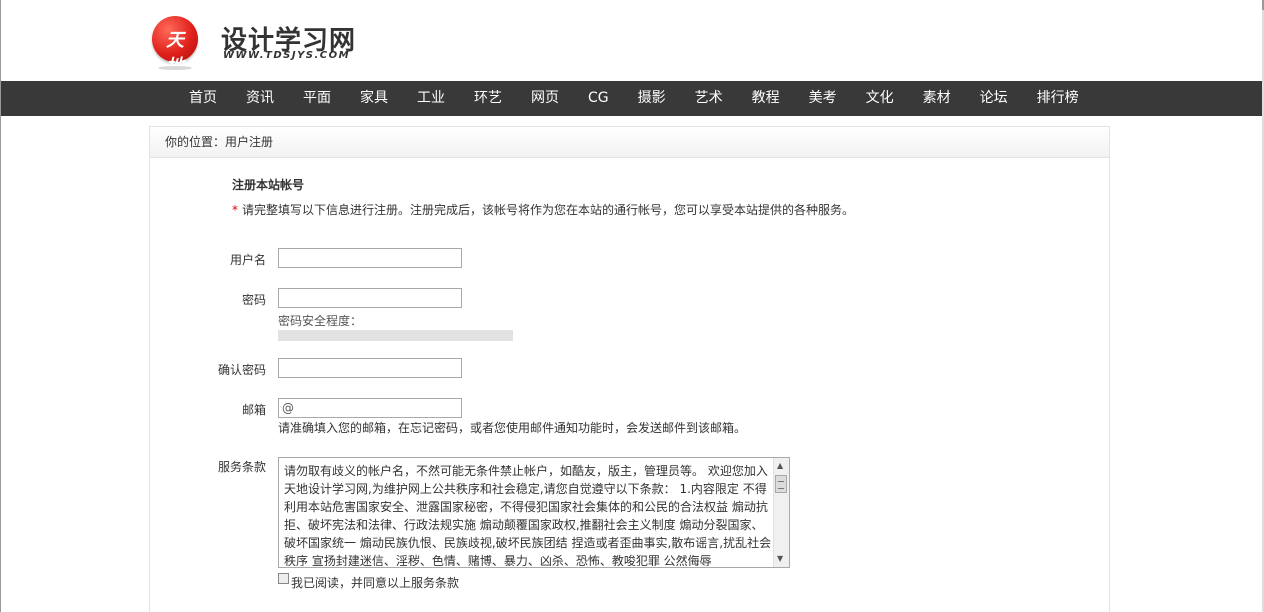 Image resolution: width=1264 pixels, height=612 pixels. I want to click on nav-item-culture: 文化, so click(880, 98).